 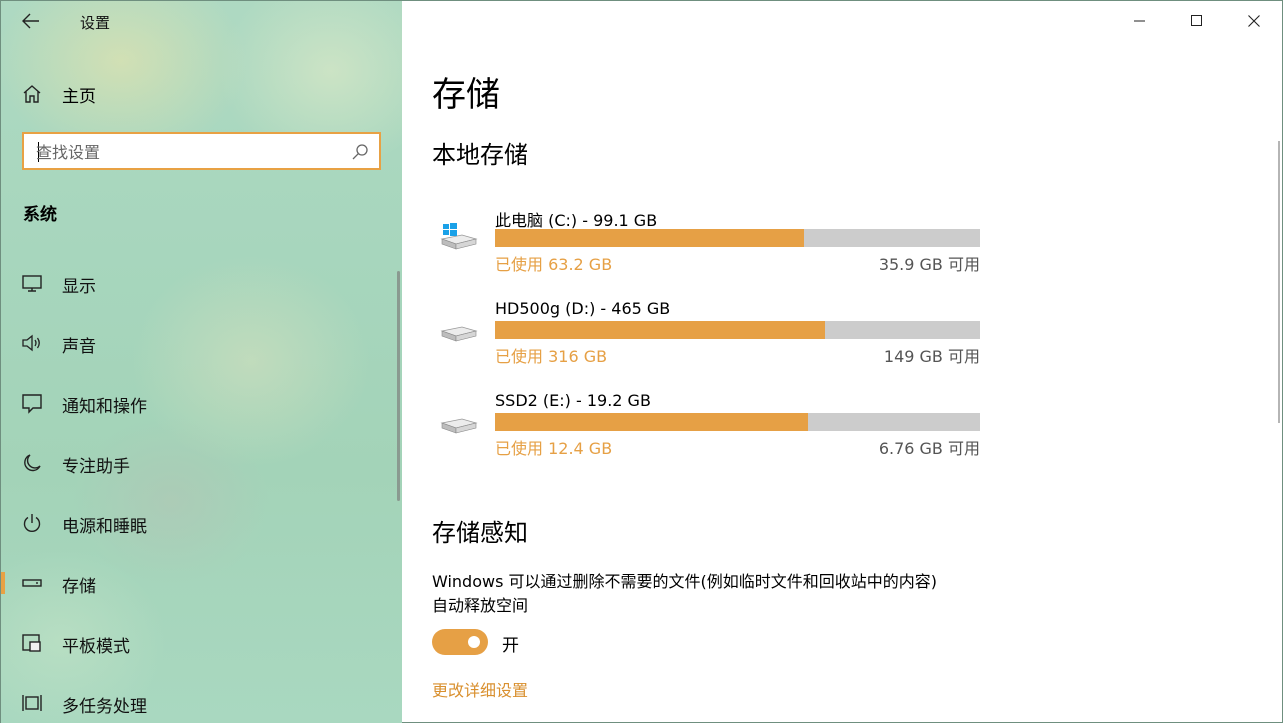 What do you see at coordinates (32, 583) in the screenshot?
I see `storage-icon` at bounding box center [32, 583].